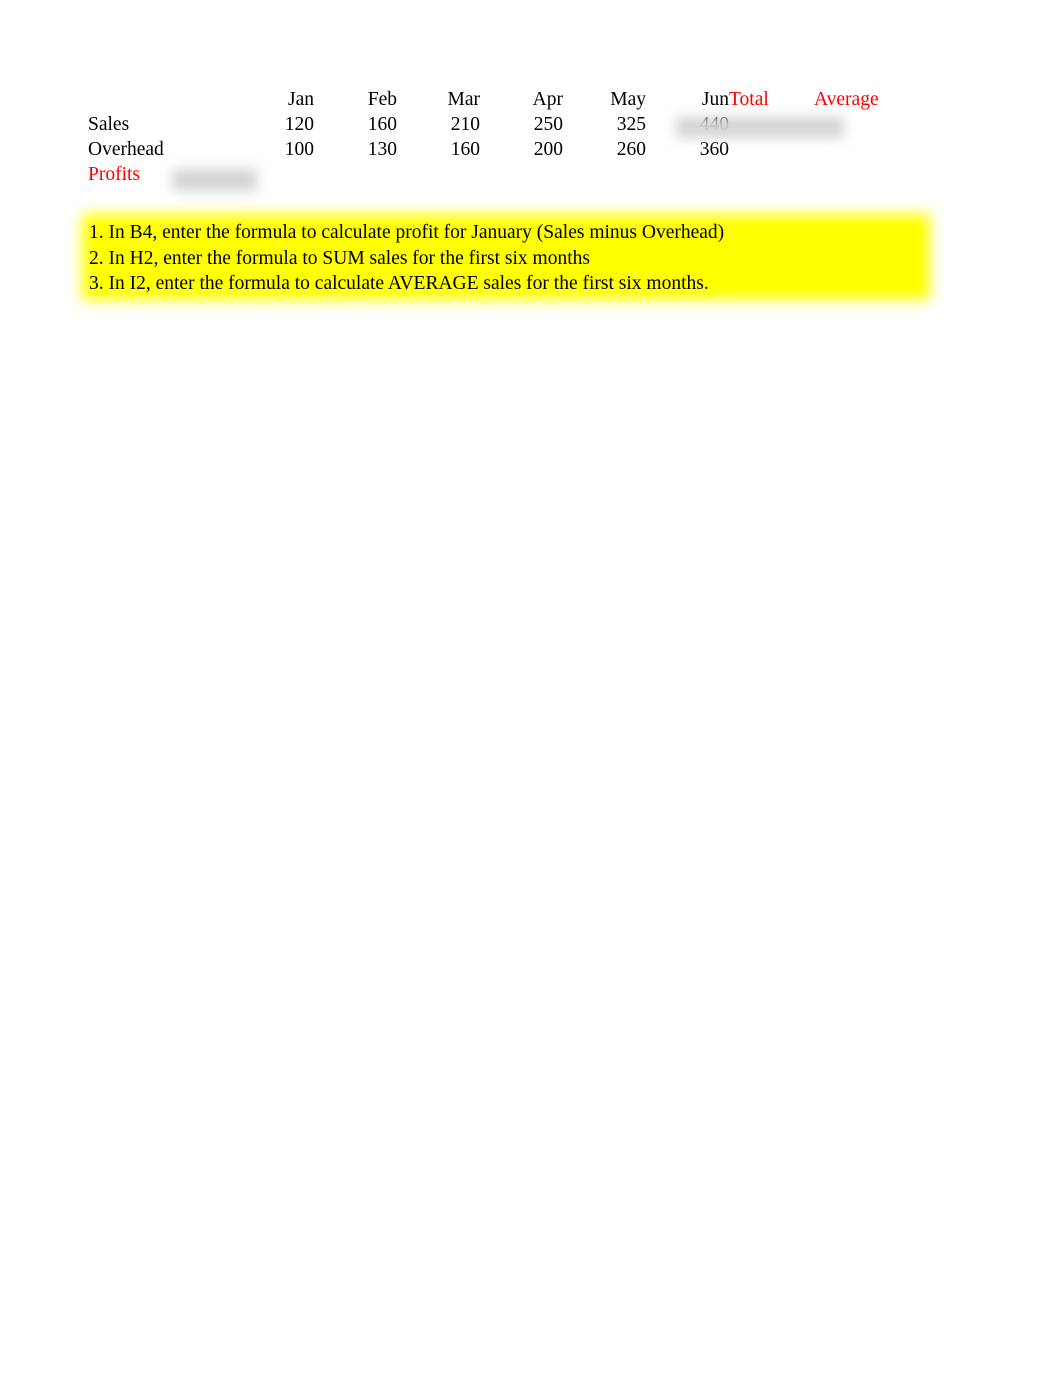 The width and height of the screenshot is (1062, 1376). Describe the element at coordinates (771, 177) in the screenshot. I see `cell-profits-total` at that location.